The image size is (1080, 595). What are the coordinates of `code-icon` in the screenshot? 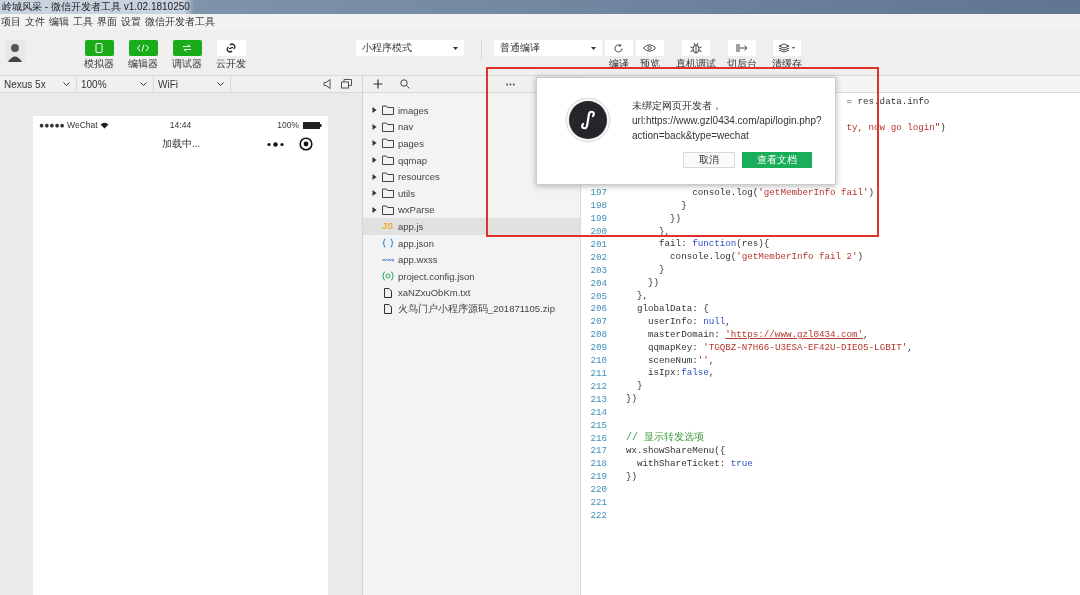 It's located at (143, 48).